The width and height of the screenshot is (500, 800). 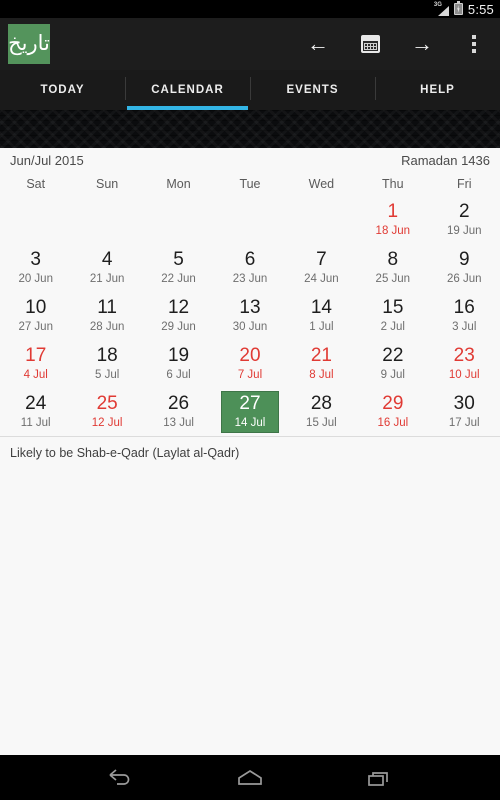 What do you see at coordinates (393, 212) in the screenshot?
I see `hijri-day-number: 1` at bounding box center [393, 212].